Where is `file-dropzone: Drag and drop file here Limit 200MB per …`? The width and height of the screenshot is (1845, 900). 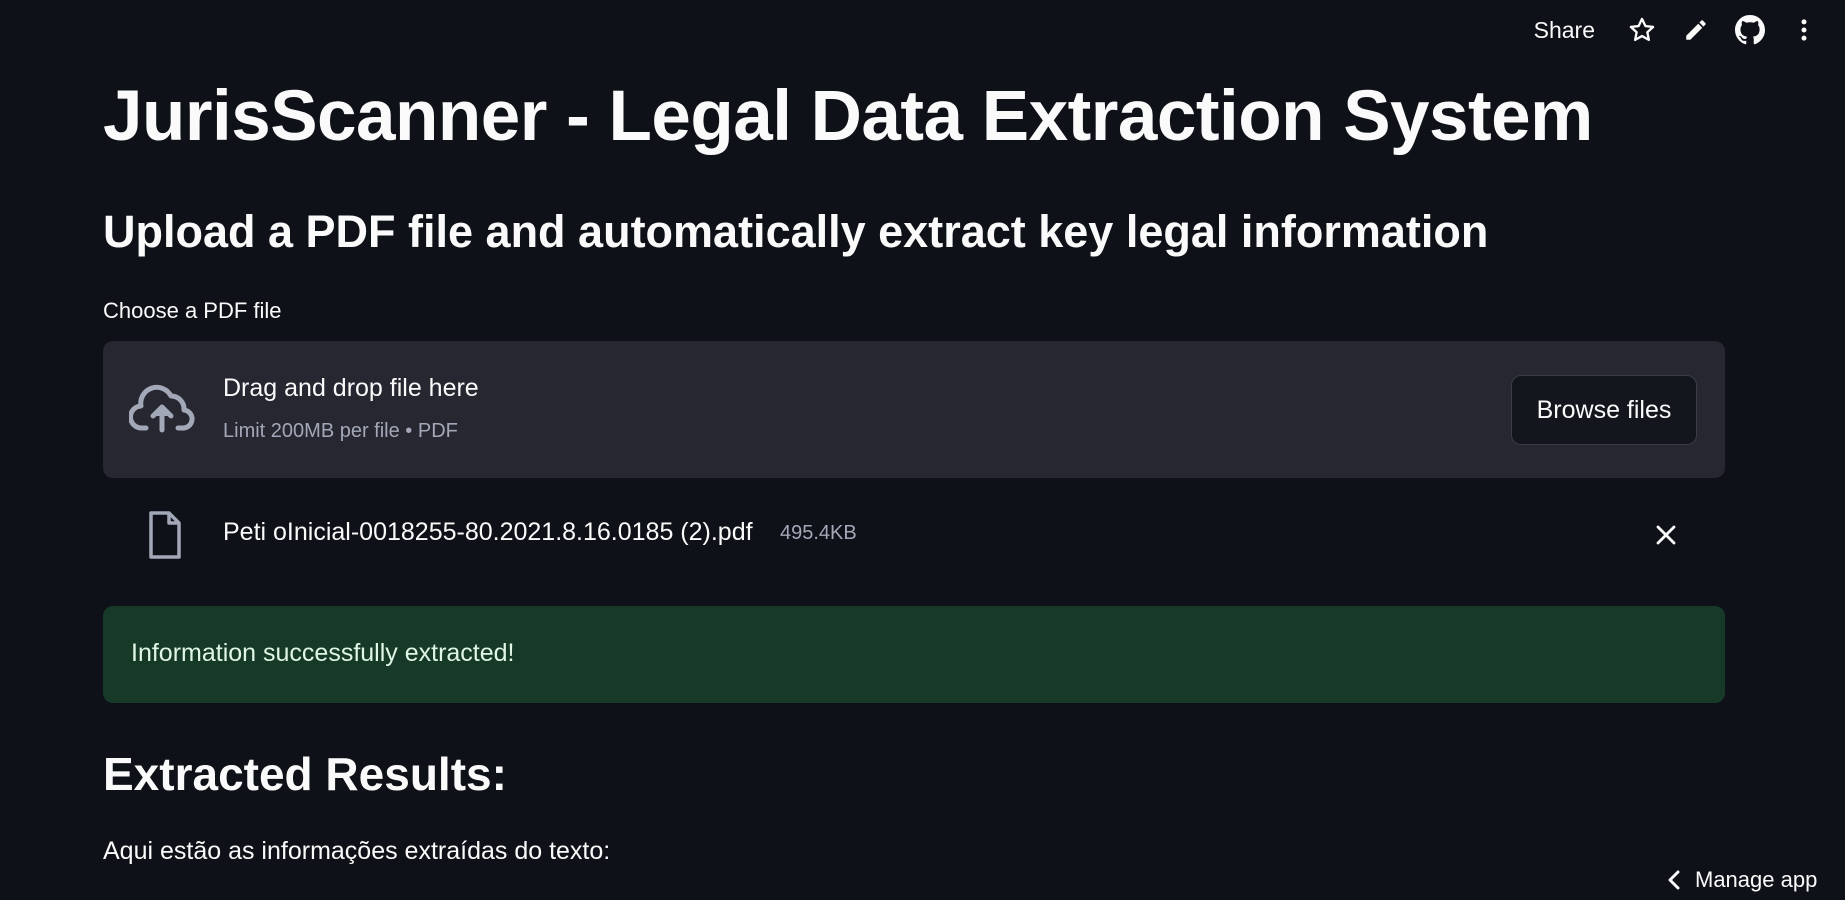 file-dropzone: Drag and drop file here Limit 200MB per … is located at coordinates (914, 409).